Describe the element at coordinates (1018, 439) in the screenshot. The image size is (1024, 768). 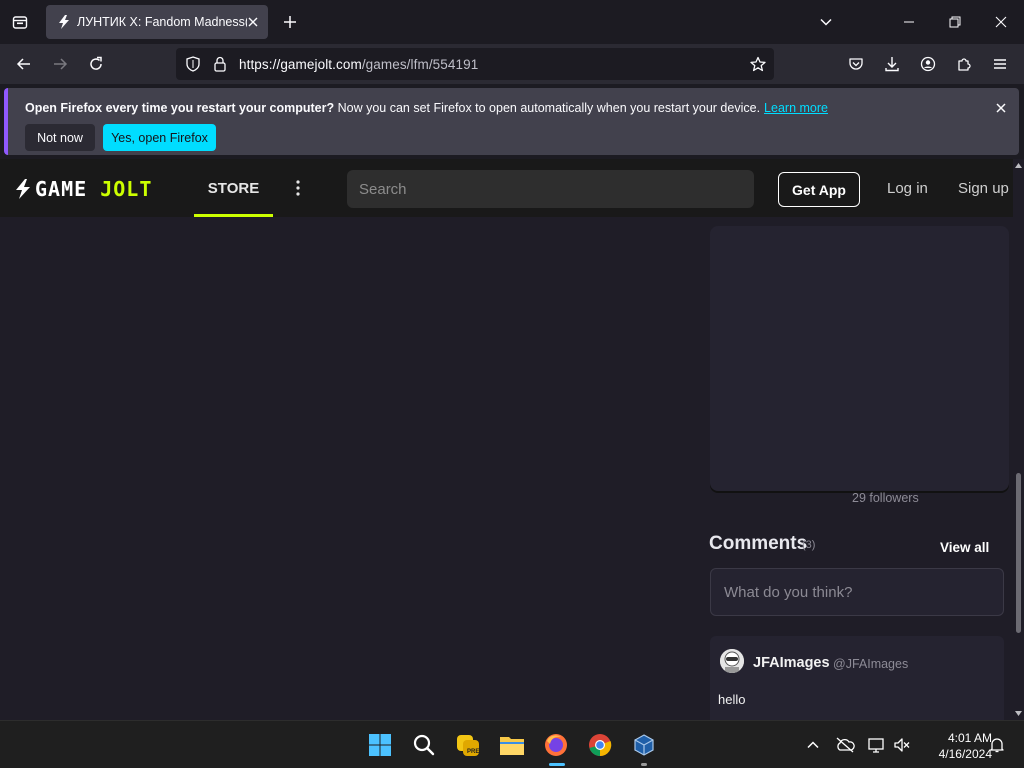
I see `page-scrollbar` at that location.